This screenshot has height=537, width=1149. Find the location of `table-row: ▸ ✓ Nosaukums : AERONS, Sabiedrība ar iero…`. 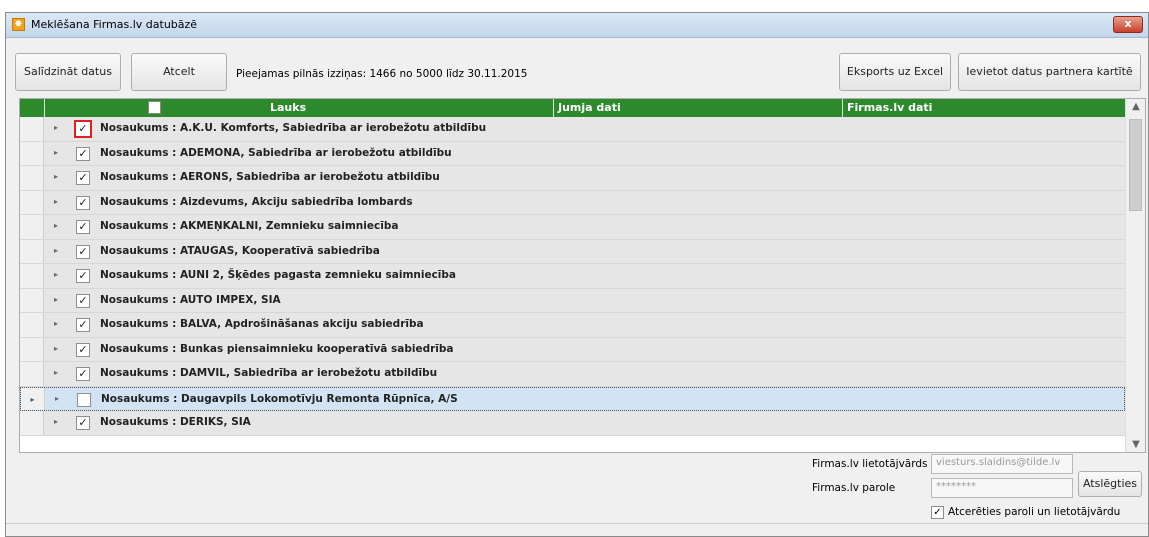

table-row: ▸ ✓ Nosaukums : AERONS, Sabiedrība ar iero… is located at coordinates (572, 178).